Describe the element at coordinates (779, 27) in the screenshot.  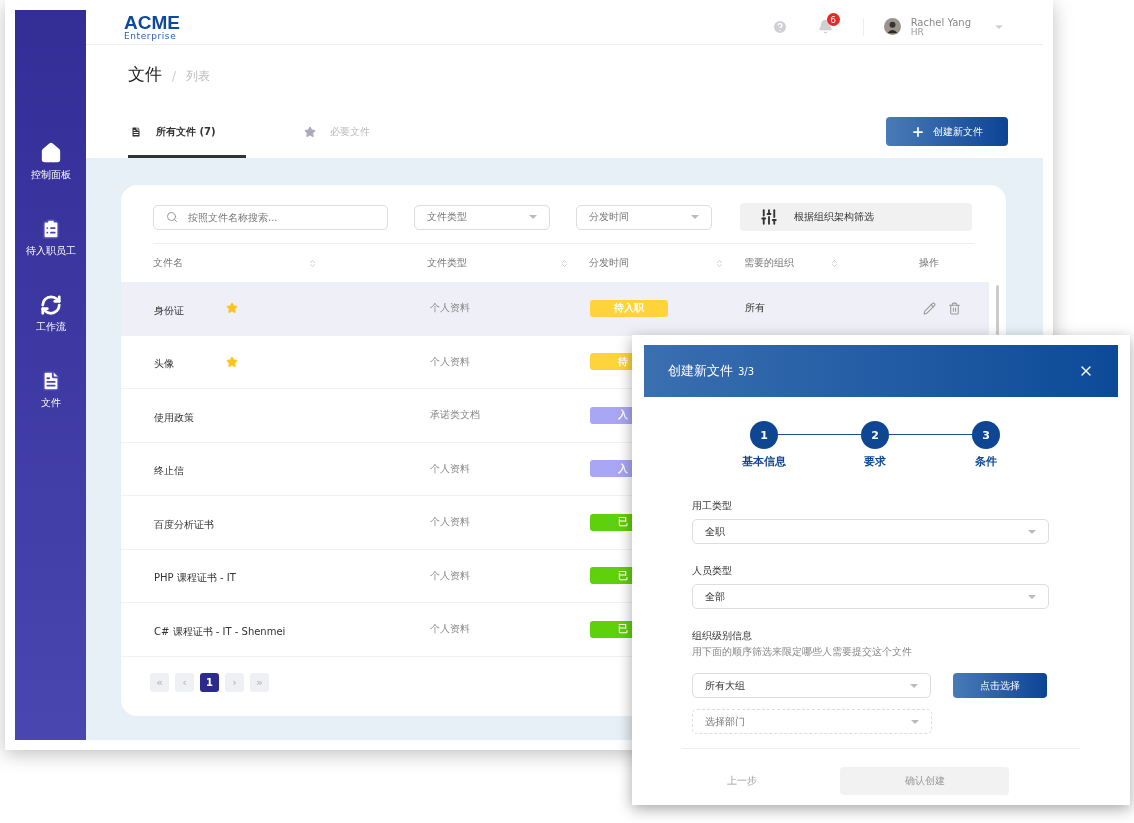
I see `help-icon` at that location.